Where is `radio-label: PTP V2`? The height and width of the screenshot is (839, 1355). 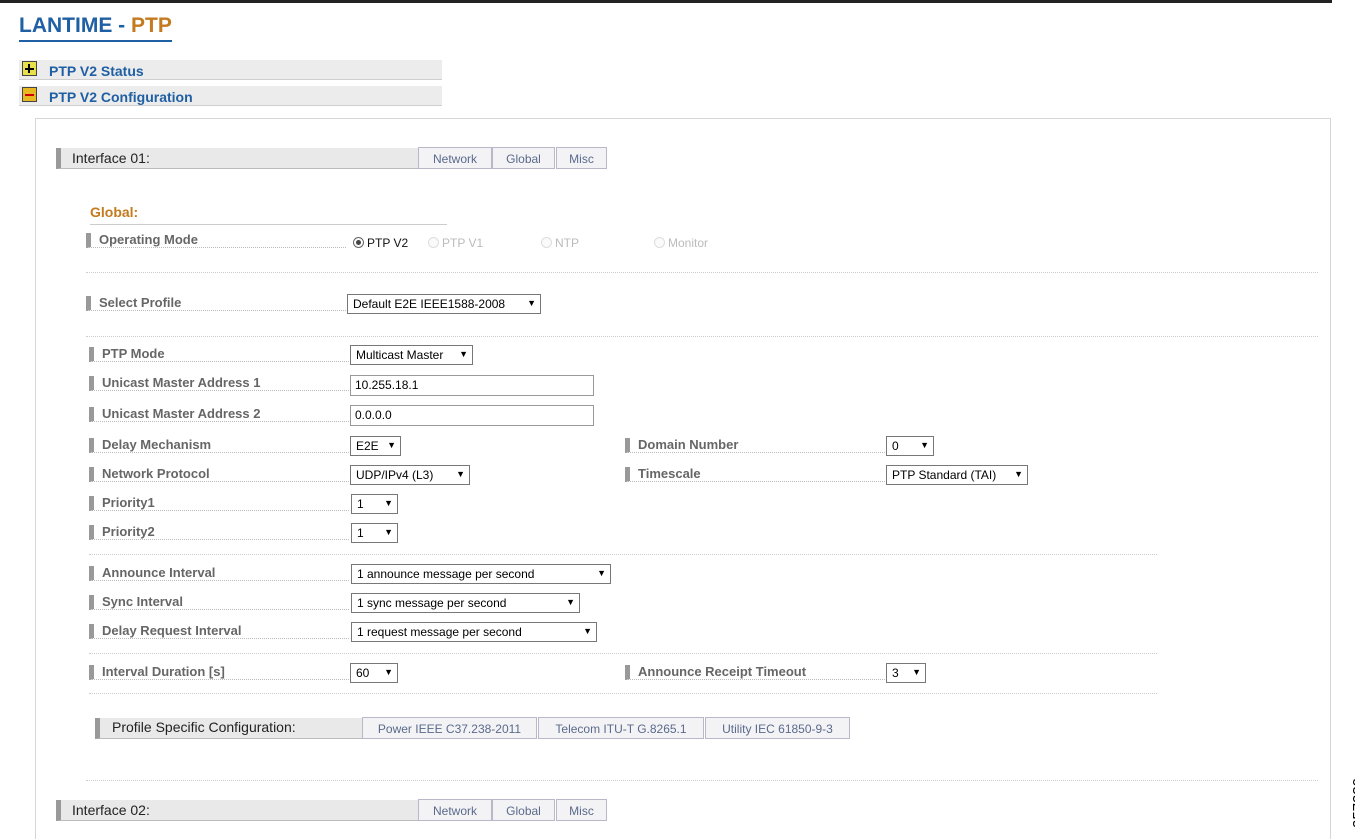 radio-label: PTP V2 is located at coordinates (388, 243).